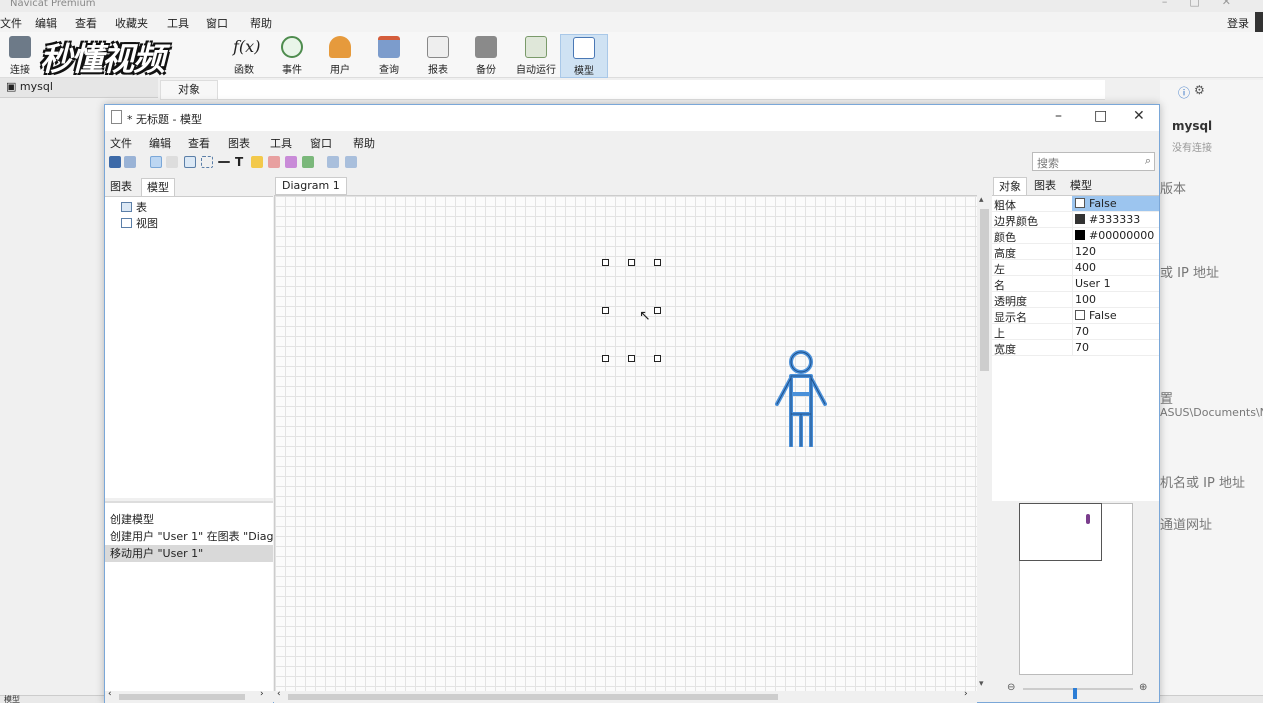  I want to click on overview-viewport, so click(1060, 532).